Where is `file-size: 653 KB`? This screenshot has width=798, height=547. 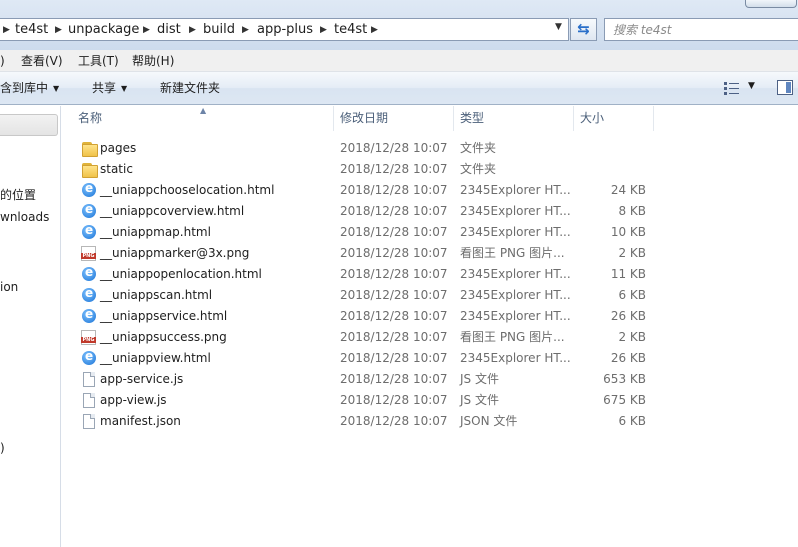 file-size: 653 KB is located at coordinates (624, 379).